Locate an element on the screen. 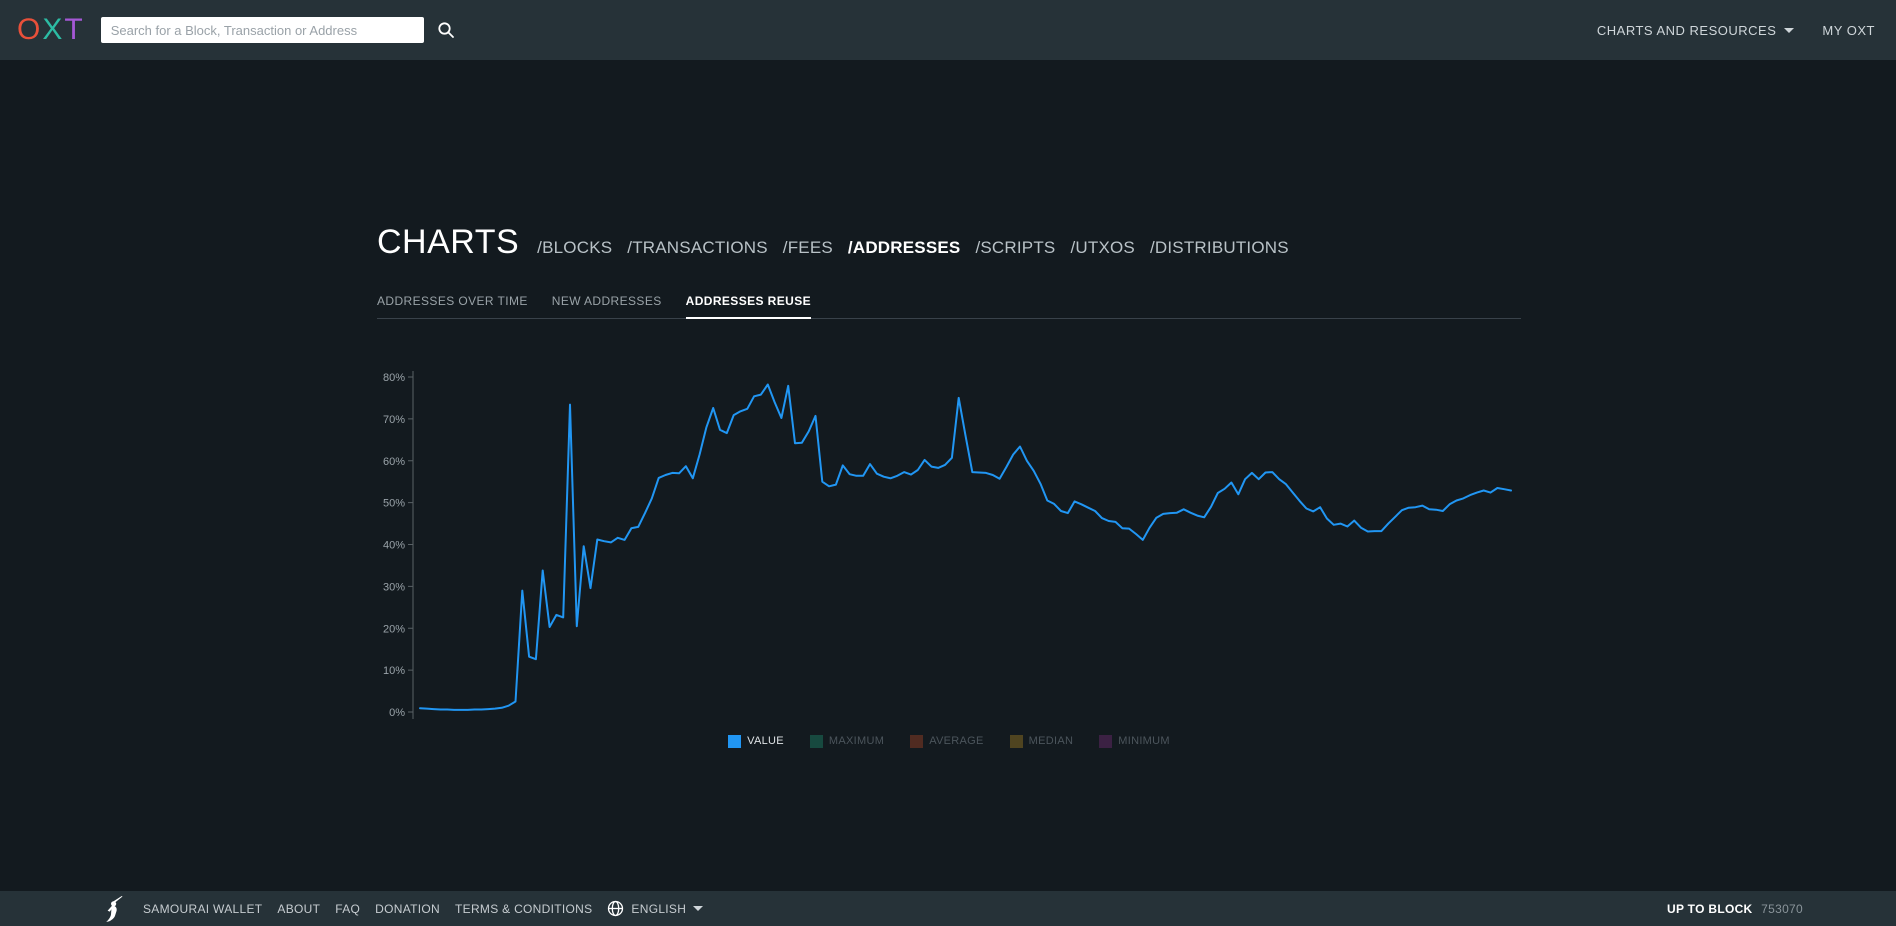  charts-and-resources-menu: CHARTS AND RESOURCES is located at coordinates (1696, 30).